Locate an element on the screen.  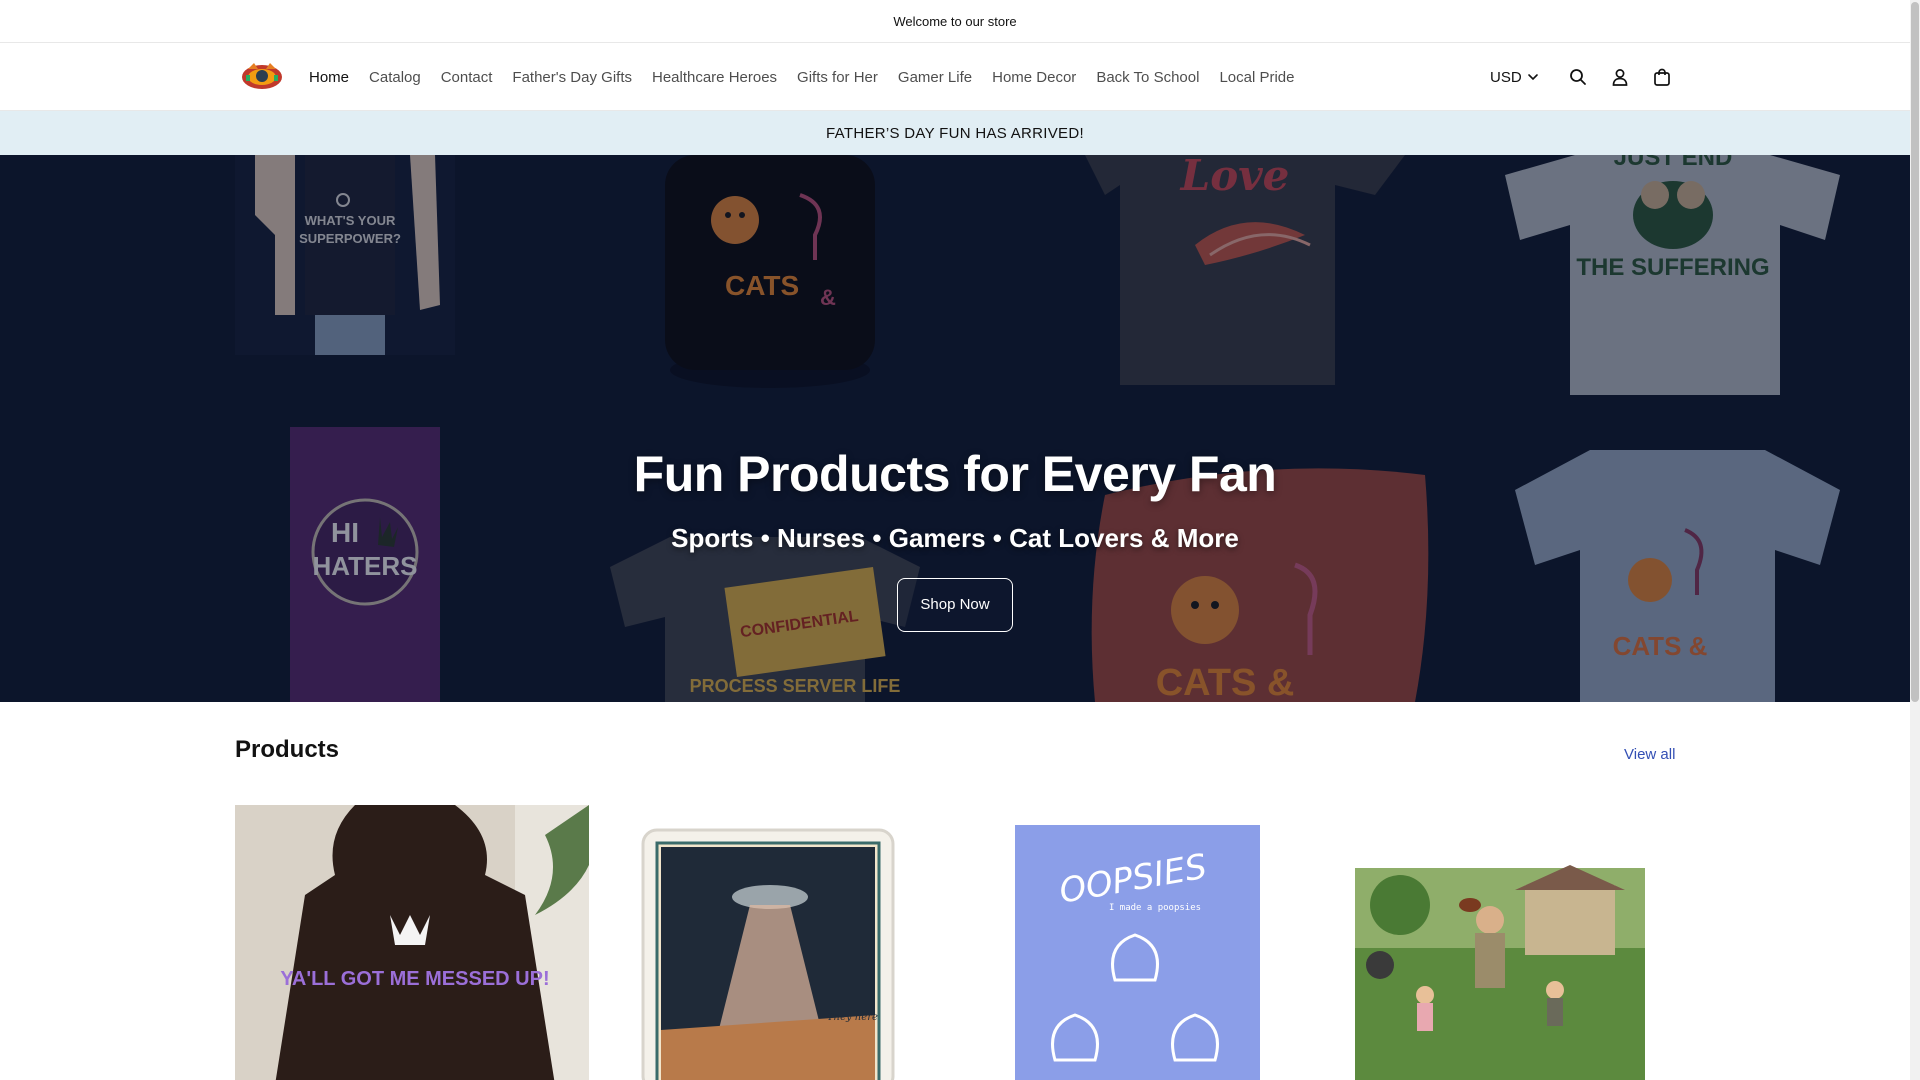
search-button is located at coordinates (1578, 77).